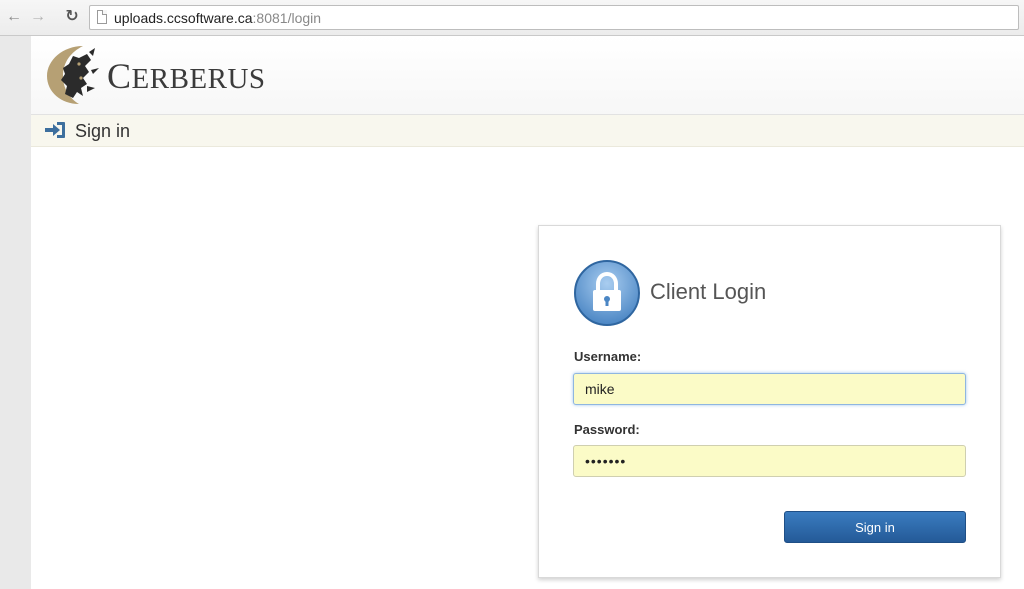  Describe the element at coordinates (38, 17) in the screenshot. I see `forward-arrow-icon: →` at that location.